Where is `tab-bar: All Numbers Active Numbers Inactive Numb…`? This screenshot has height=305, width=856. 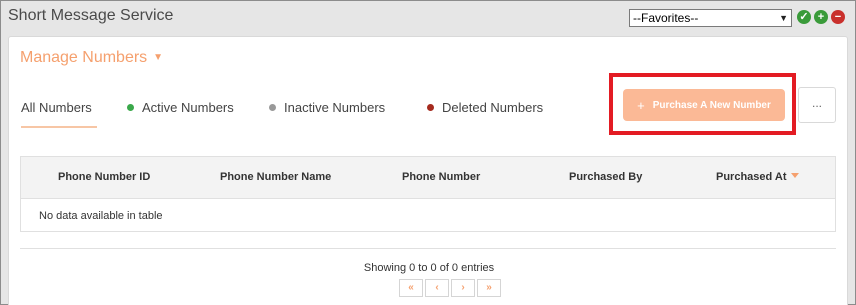 tab-bar: All Numbers Active Numbers Inactive Numb… is located at coordinates (299, 112).